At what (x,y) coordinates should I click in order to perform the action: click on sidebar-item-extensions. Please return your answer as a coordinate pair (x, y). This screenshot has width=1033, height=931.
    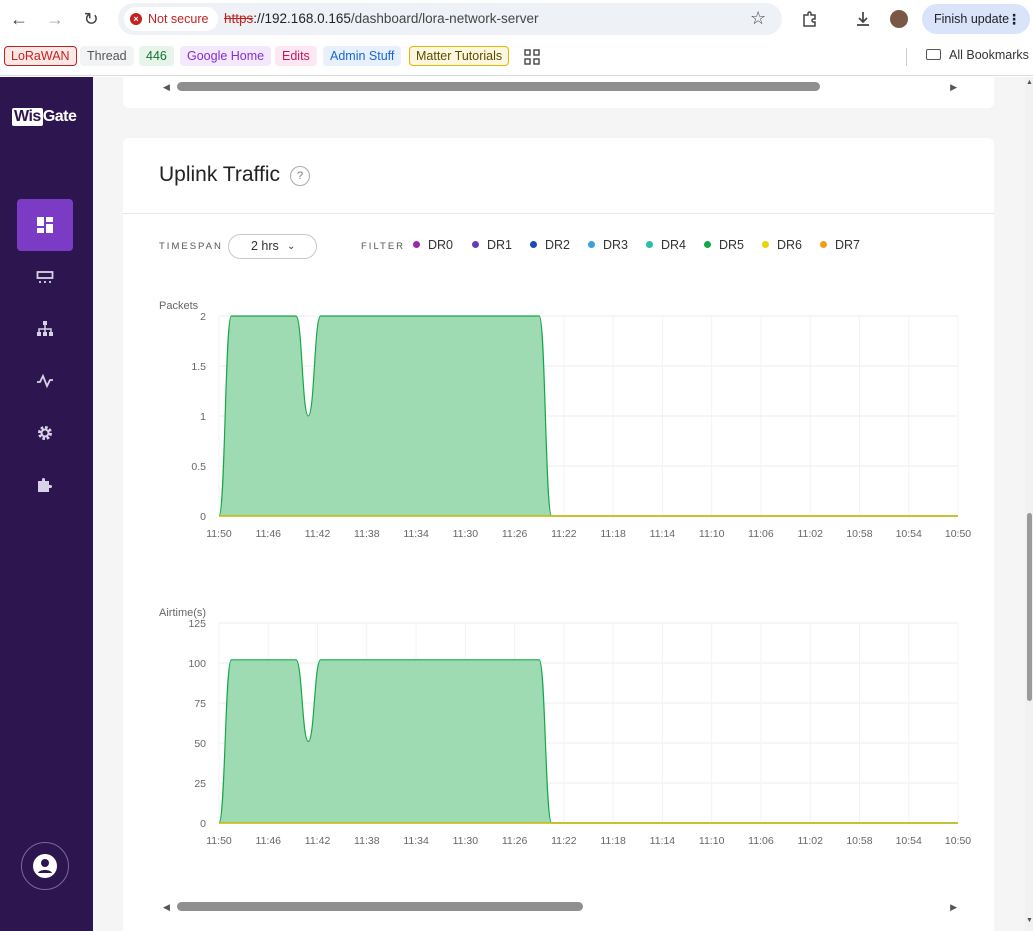
    Looking at the image, I should click on (45, 485).